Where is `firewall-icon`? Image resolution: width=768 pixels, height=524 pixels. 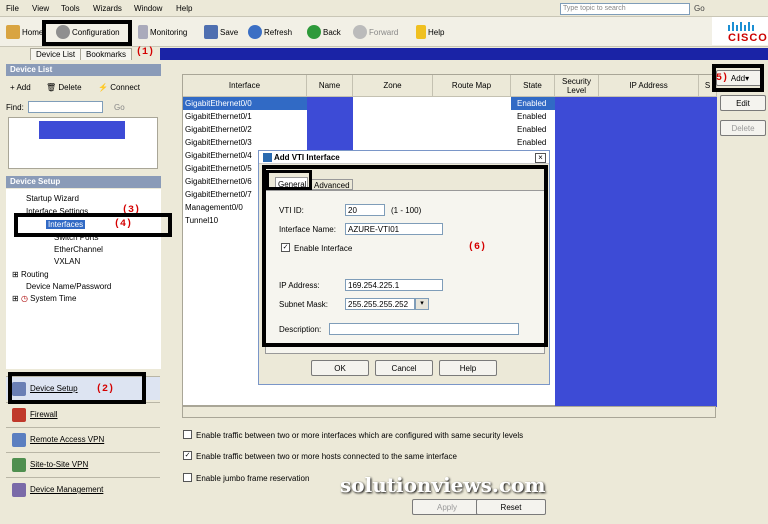
firewall-icon is located at coordinates (19, 414).